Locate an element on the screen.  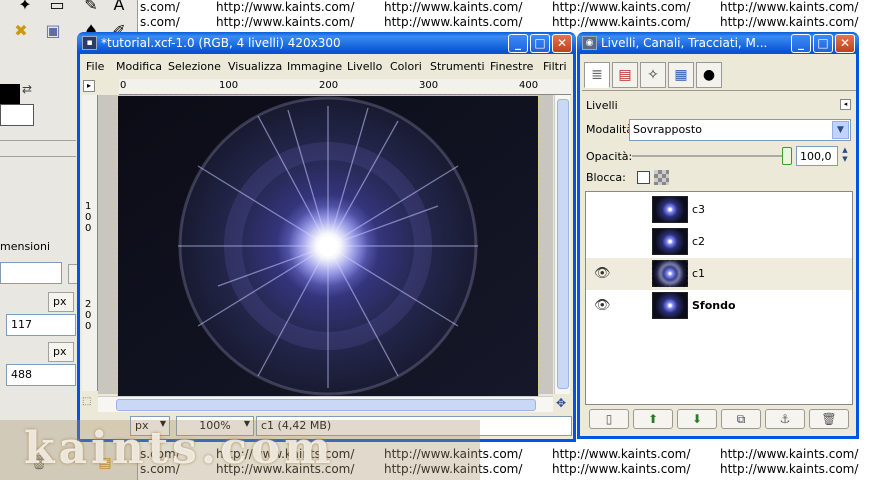
menu-item-filtri: Filtri is located at coordinates (555, 66).